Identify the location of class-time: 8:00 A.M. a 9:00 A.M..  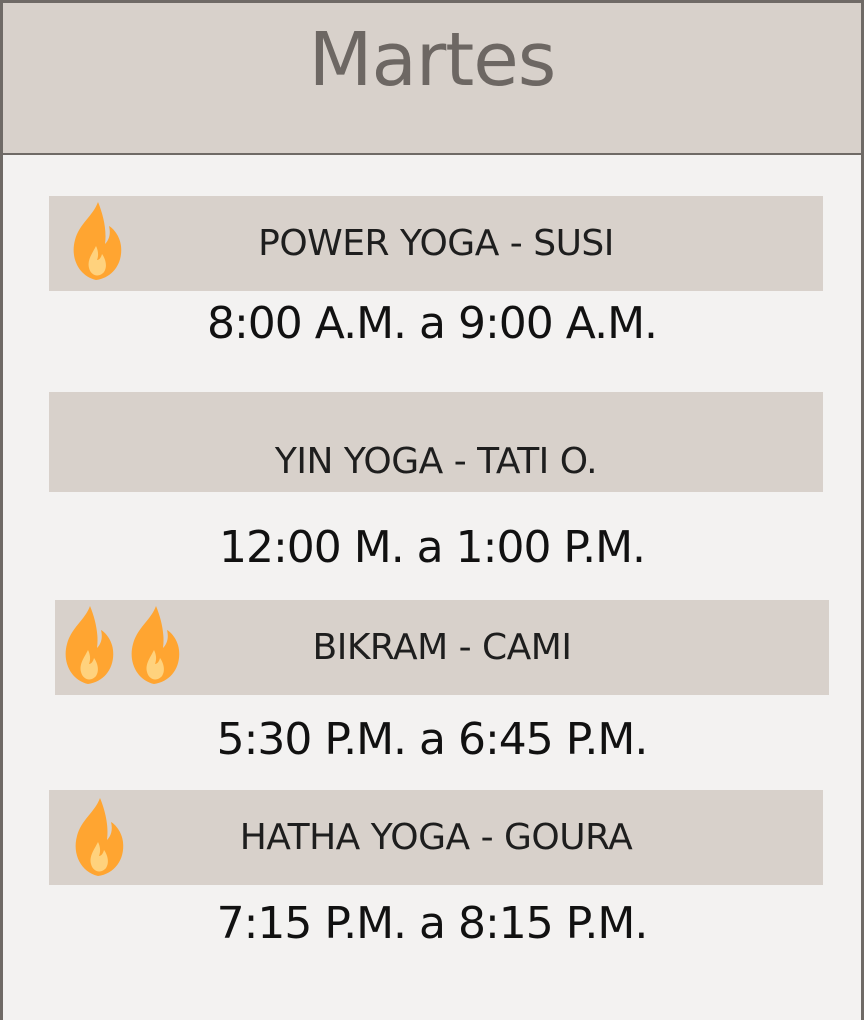
(432, 323).